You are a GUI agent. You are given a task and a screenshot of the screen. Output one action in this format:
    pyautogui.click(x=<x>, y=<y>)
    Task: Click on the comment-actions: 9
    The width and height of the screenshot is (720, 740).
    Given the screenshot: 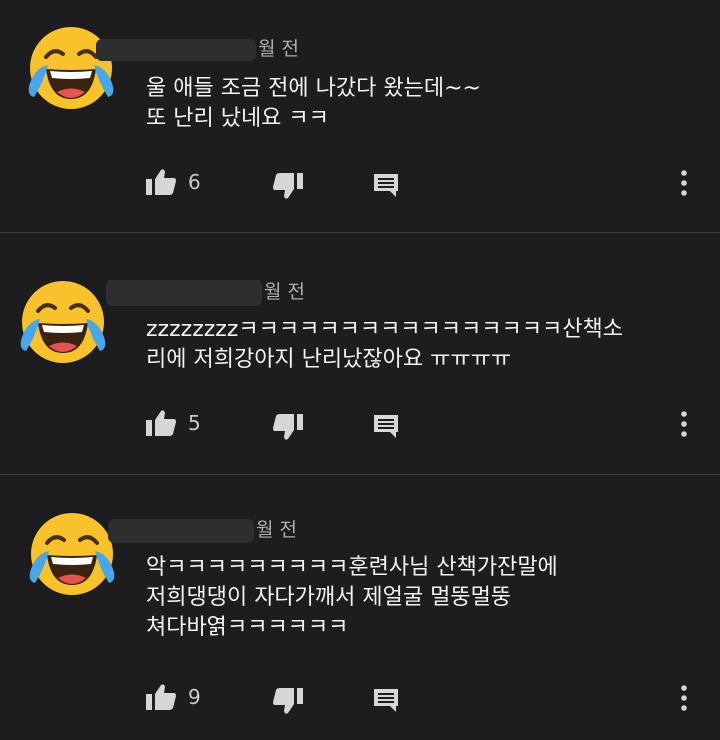 What is the action you would take?
    pyautogui.click(x=360, y=697)
    